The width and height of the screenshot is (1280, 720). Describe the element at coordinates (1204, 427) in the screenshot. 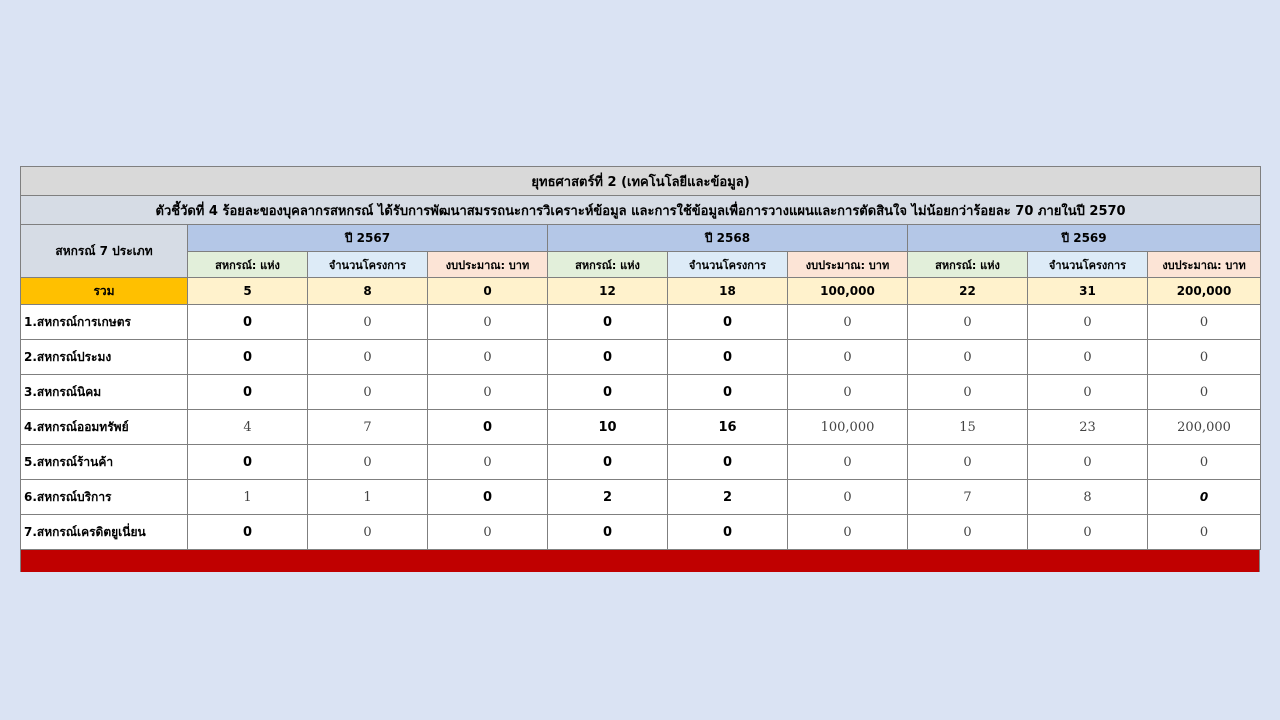

I see `table-cell: 200,000` at that location.